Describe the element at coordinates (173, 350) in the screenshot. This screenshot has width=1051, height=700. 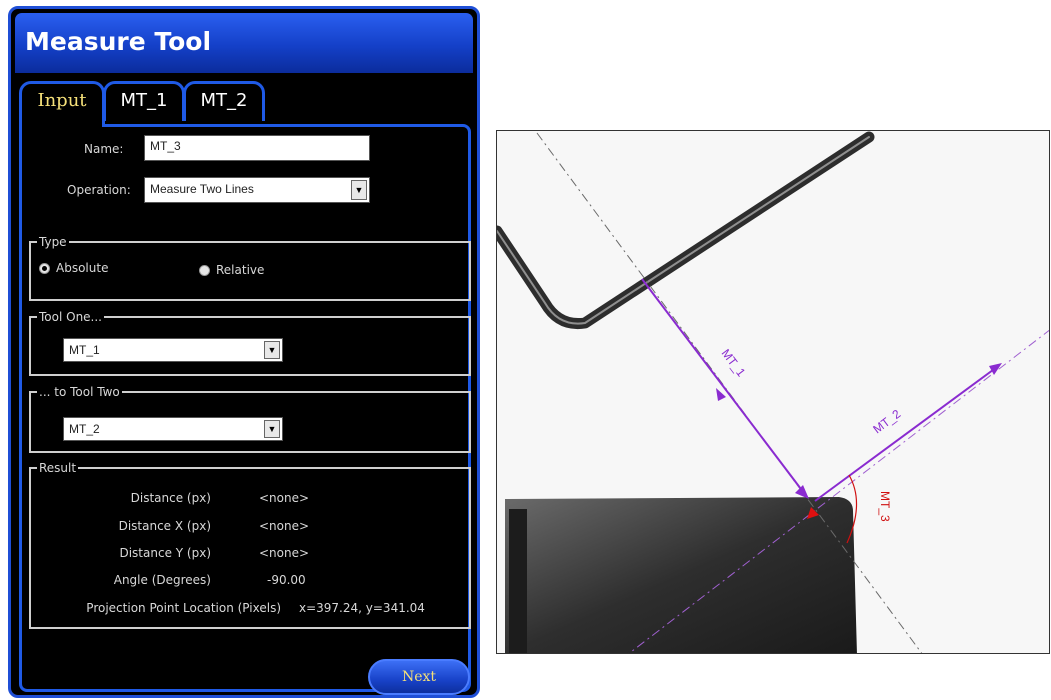
I see `tool-one-select: MT_1 ▼` at that location.